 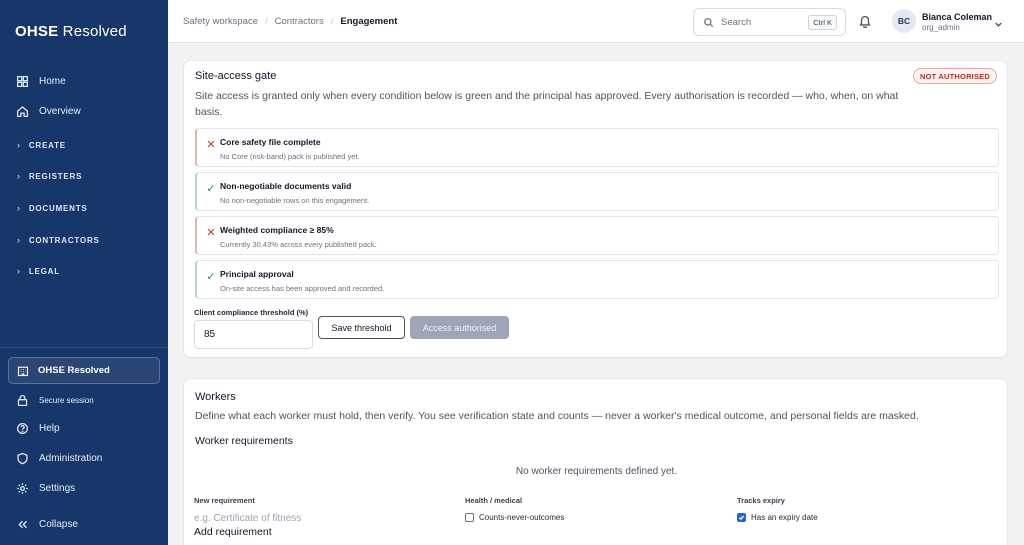 I want to click on help-icon, so click(x=22, y=428).